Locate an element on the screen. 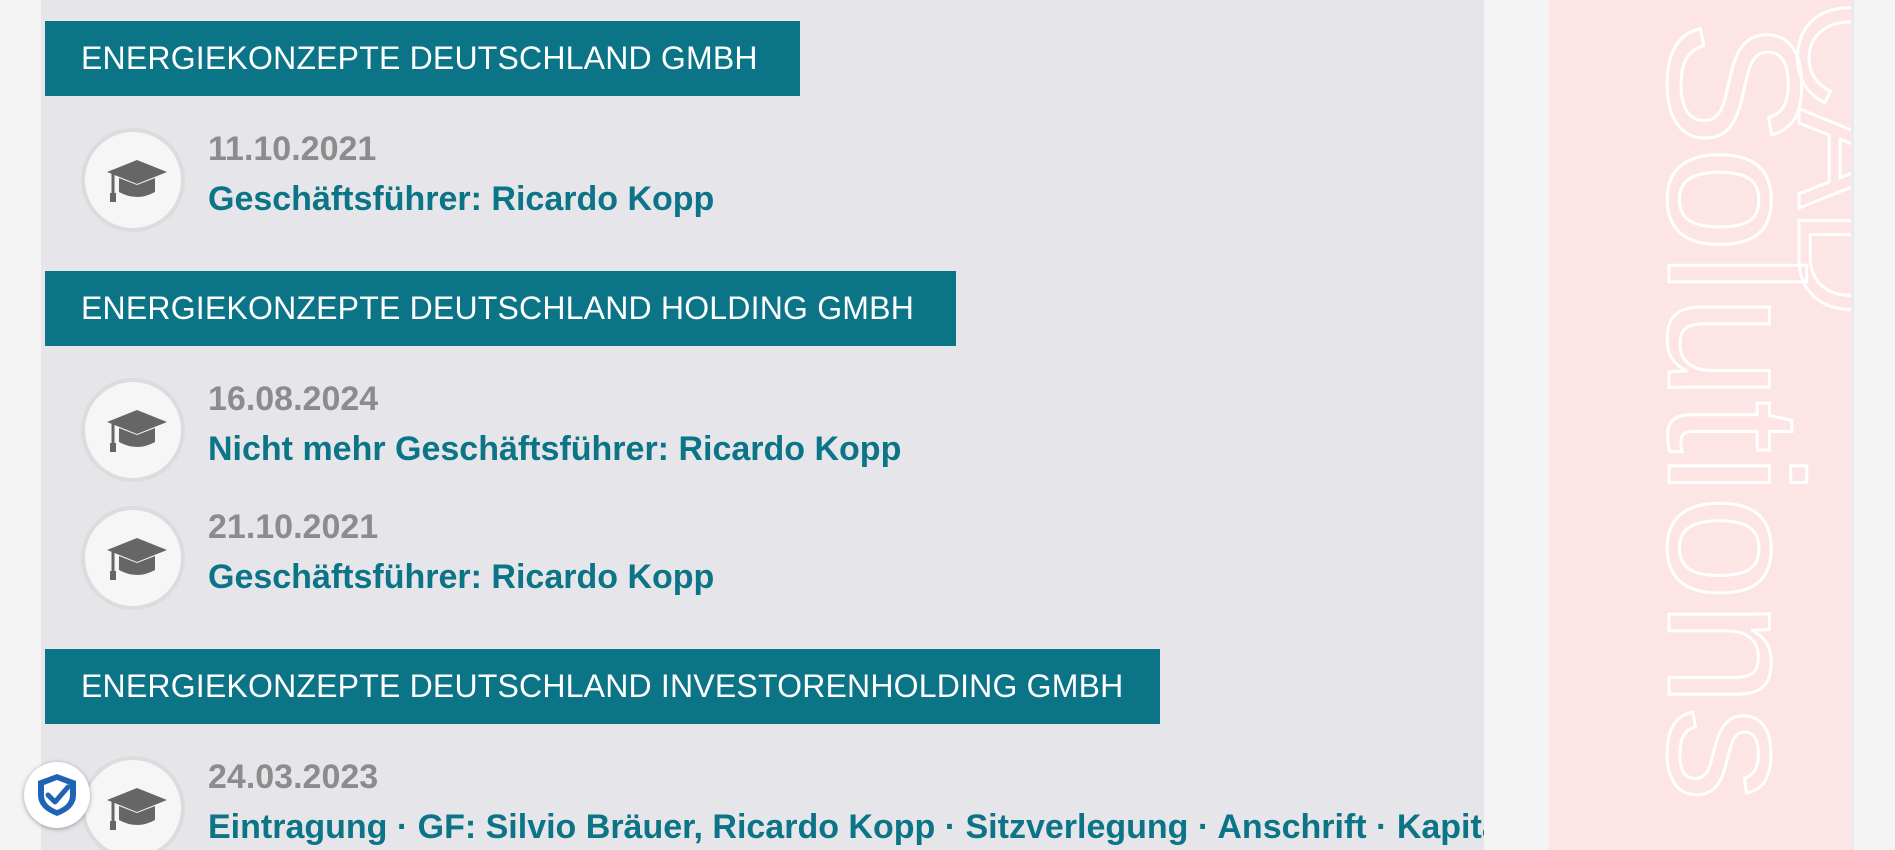 The width and height of the screenshot is (1895, 850). entry-date: 21.10.2021 is located at coordinates (293, 527).